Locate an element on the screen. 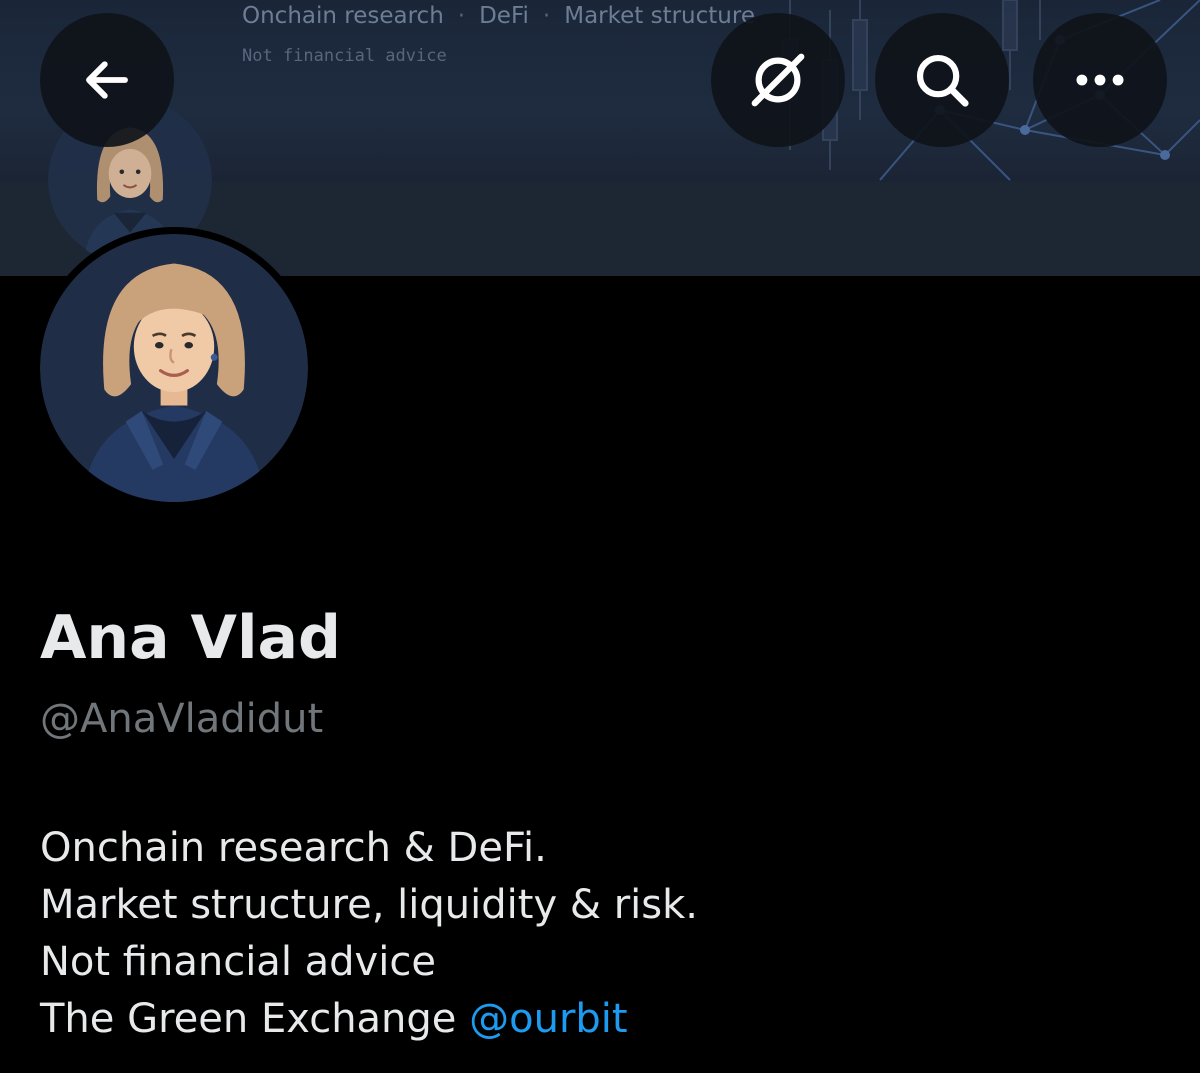 Image resolution: width=1200 pixels, height=1073 pixels. bio-line: Market structure, liquidity & risk. is located at coordinates (369, 905).